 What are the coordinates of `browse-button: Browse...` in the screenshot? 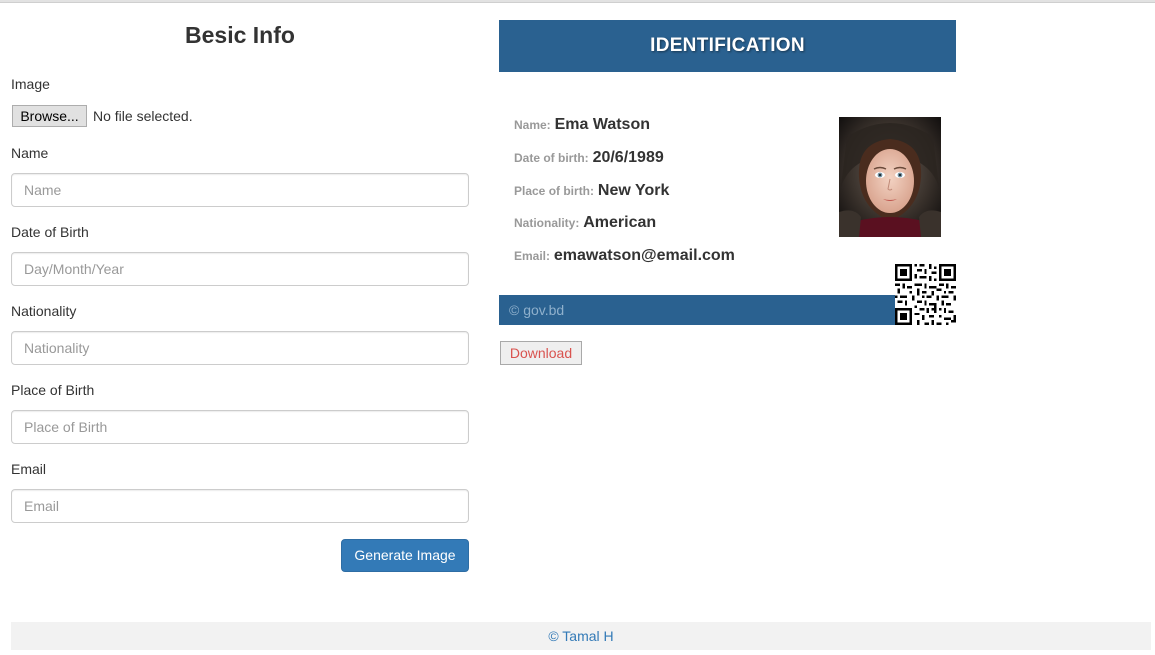 It's located at (49, 116).